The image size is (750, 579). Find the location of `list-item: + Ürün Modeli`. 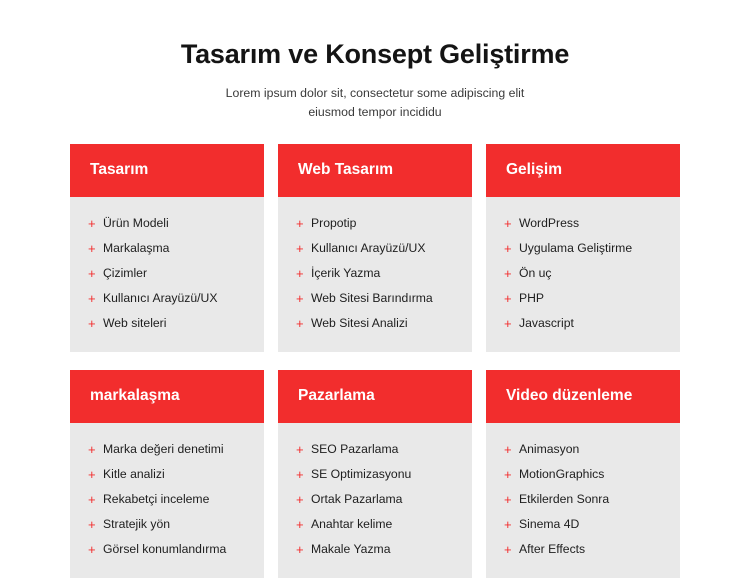

list-item: + Ürün Modeli is located at coordinates (168, 223).